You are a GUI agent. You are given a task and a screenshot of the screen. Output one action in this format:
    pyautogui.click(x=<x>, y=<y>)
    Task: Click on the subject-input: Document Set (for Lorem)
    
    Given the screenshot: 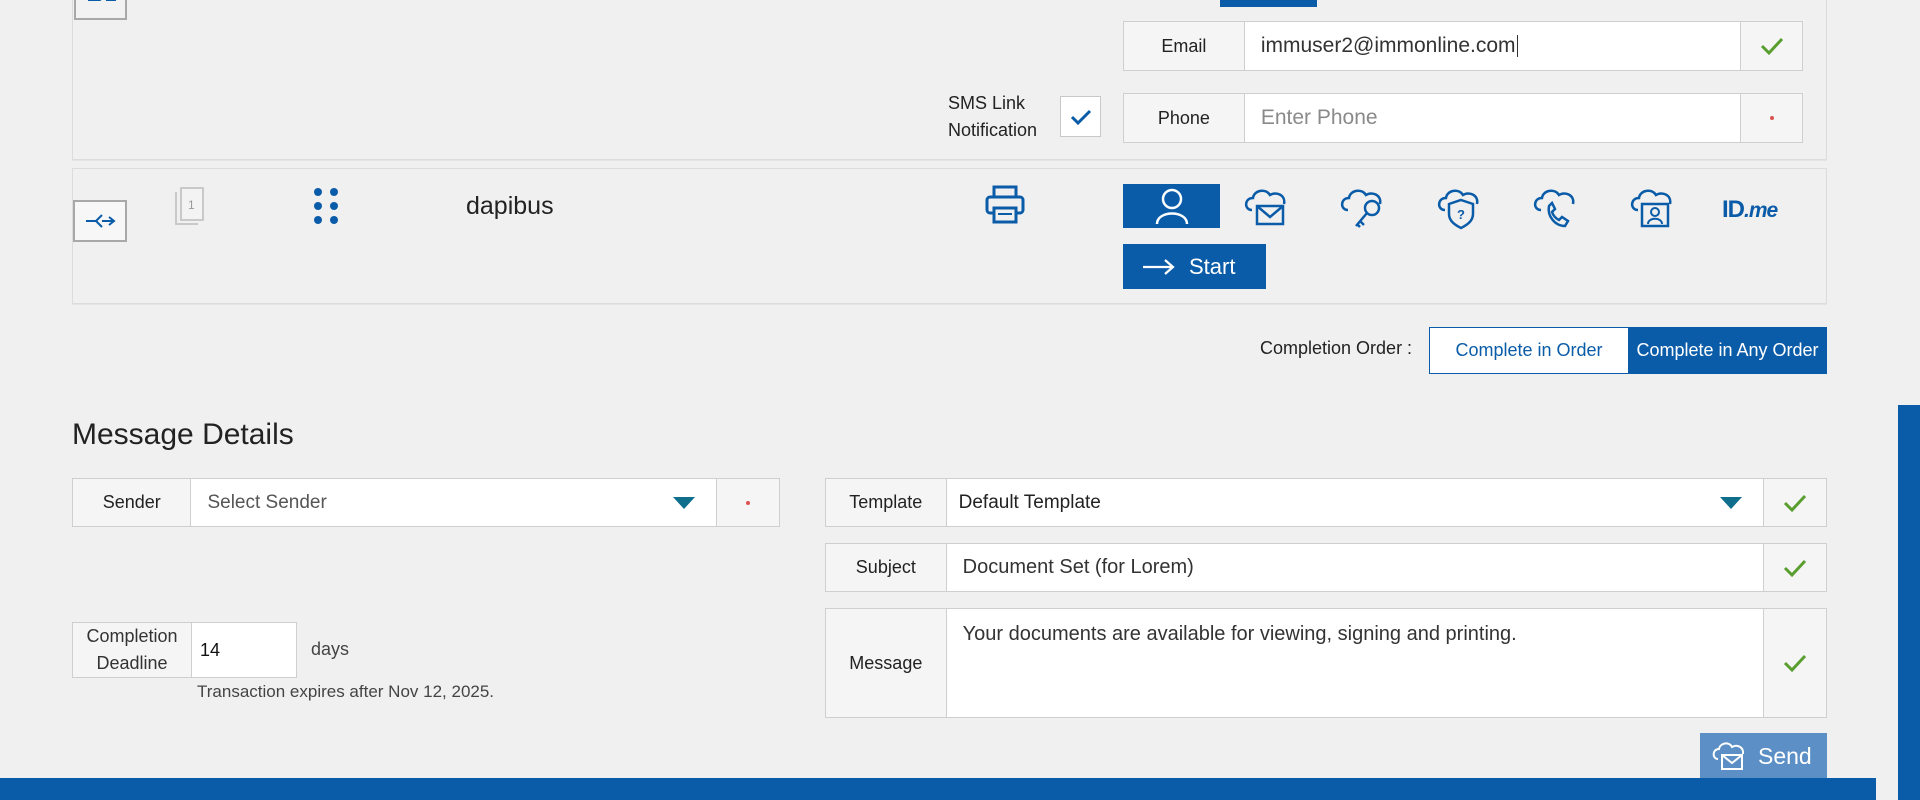 What is the action you would take?
    pyautogui.click(x=1354, y=567)
    